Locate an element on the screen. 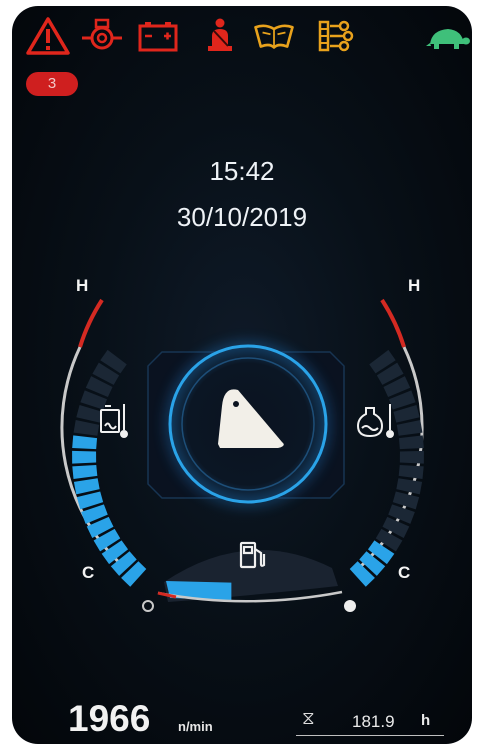 This screenshot has width=480, height=748. left-gauge-high-label: H is located at coordinates (82, 285).